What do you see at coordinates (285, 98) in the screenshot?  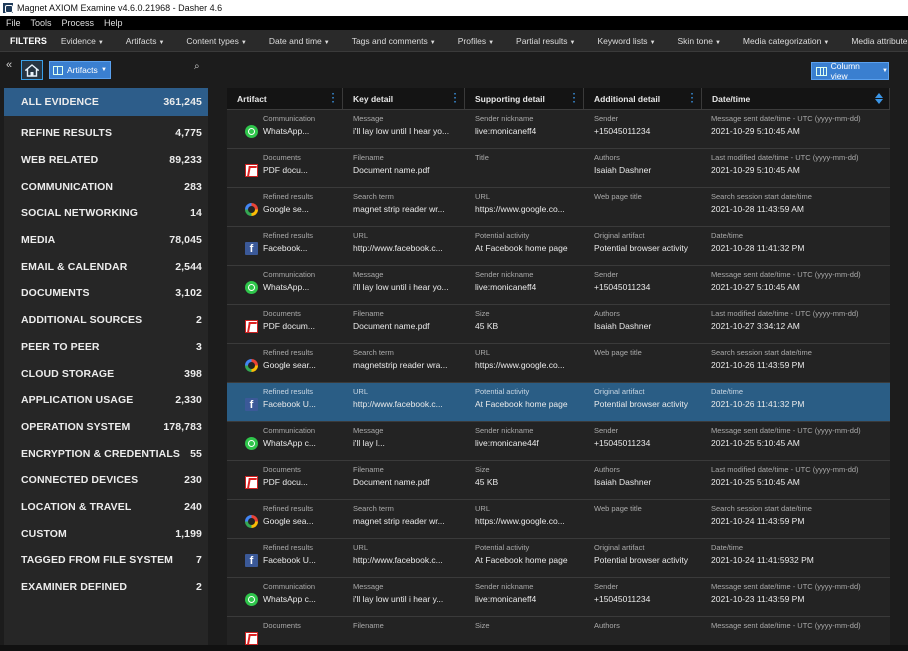 I see `column-header-artifact: Artifact · · ·` at bounding box center [285, 98].